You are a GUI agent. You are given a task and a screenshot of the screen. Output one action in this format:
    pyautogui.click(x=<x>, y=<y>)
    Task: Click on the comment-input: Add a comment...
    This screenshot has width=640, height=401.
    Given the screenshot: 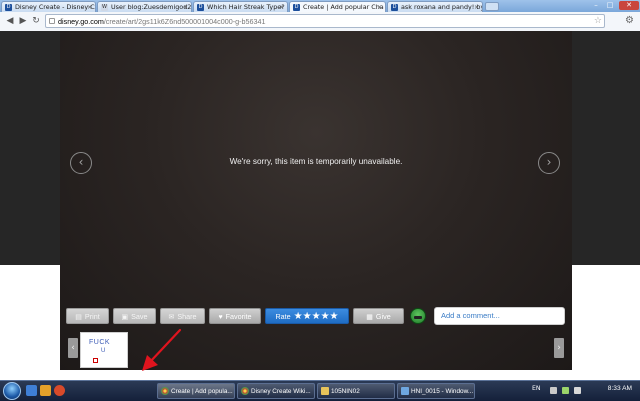 What is the action you would take?
    pyautogui.click(x=499, y=316)
    